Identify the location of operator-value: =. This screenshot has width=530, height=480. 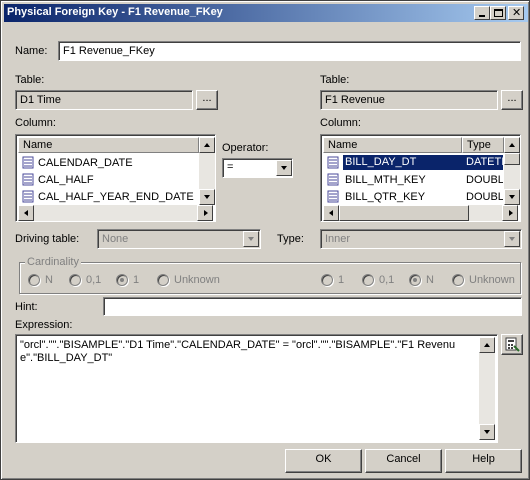
(230, 167).